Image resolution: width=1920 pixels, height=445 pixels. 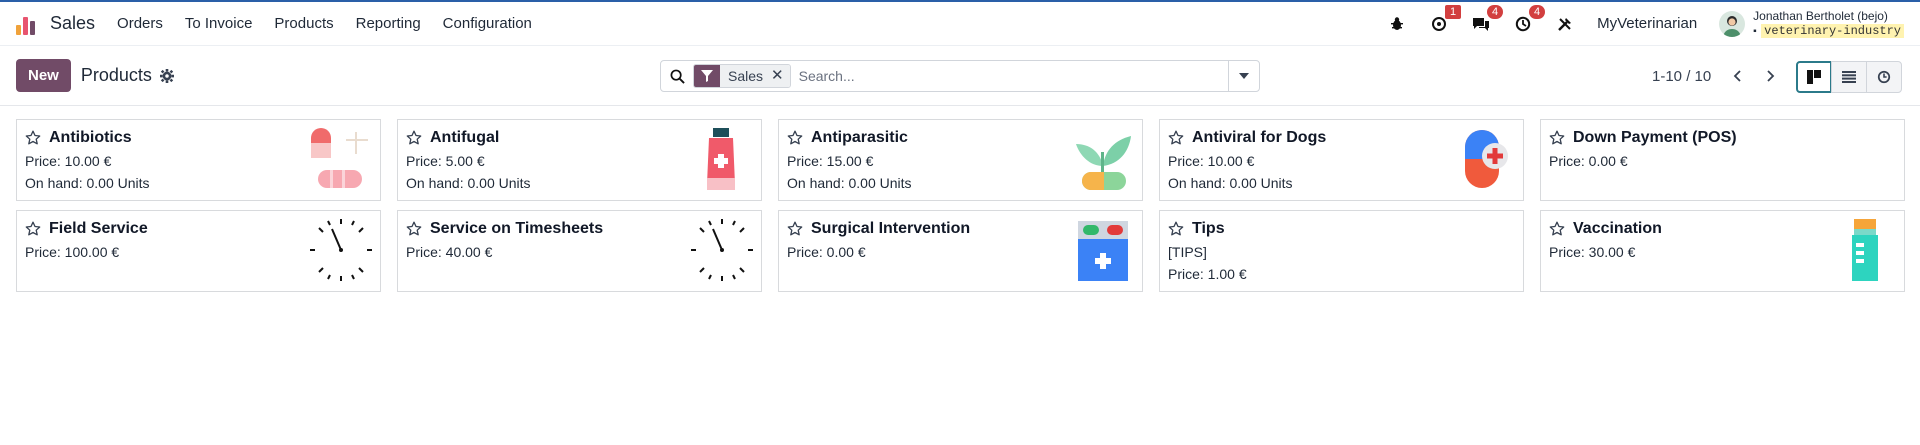 I want to click on product-name: Antibiotics, so click(x=90, y=137).